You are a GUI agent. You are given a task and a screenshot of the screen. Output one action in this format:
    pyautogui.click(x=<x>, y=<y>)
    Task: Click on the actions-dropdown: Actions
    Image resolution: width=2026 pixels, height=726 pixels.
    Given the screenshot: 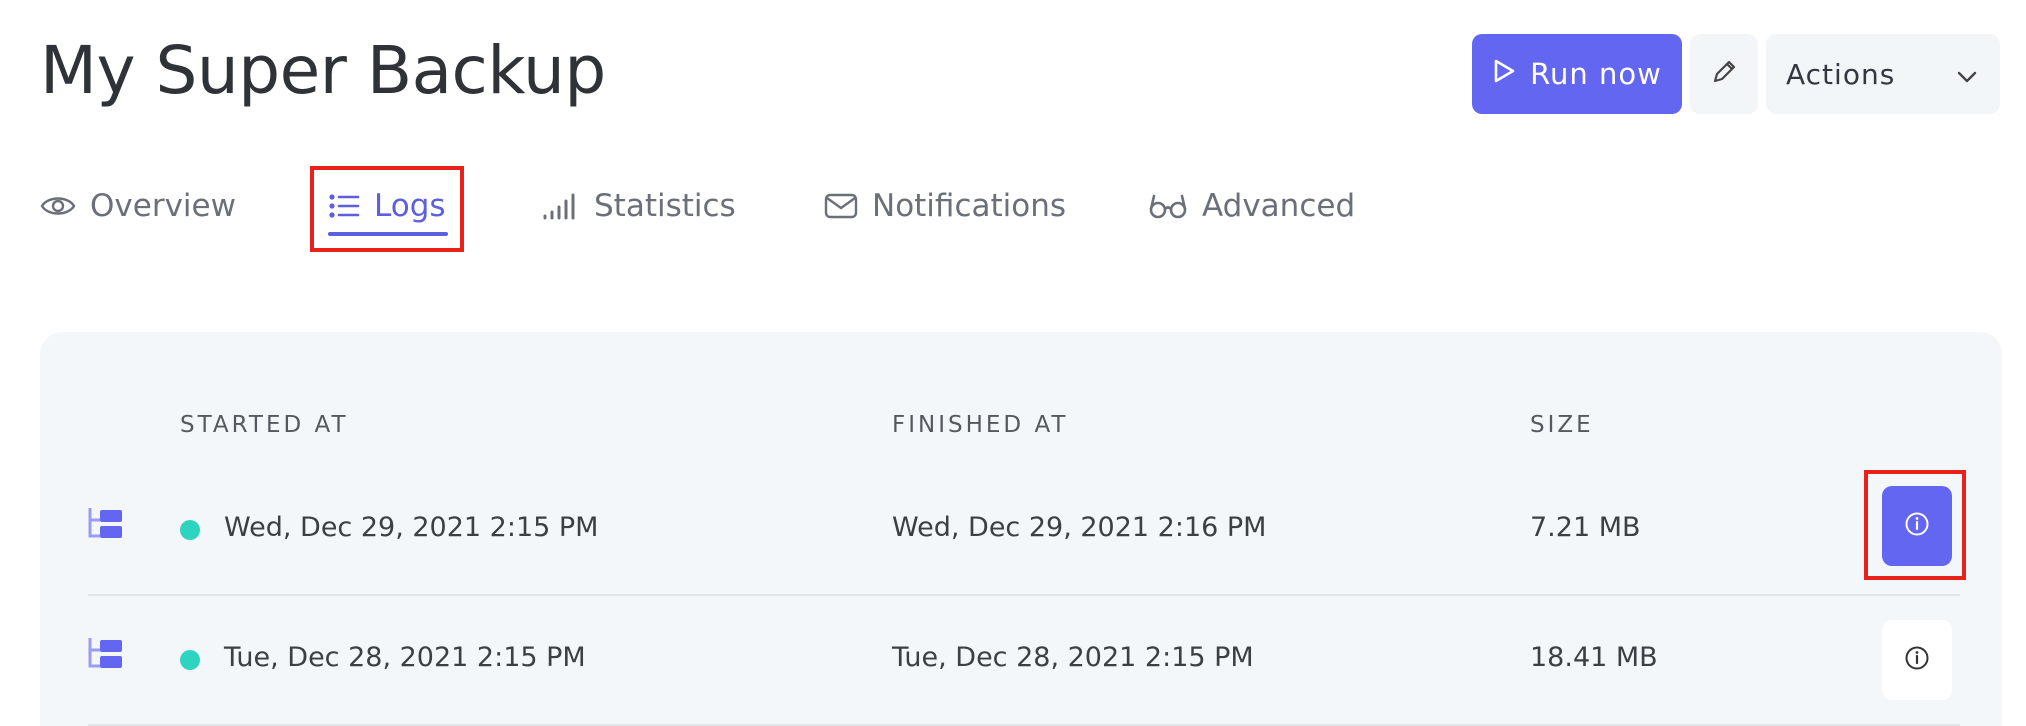 What is the action you would take?
    pyautogui.click(x=1883, y=74)
    